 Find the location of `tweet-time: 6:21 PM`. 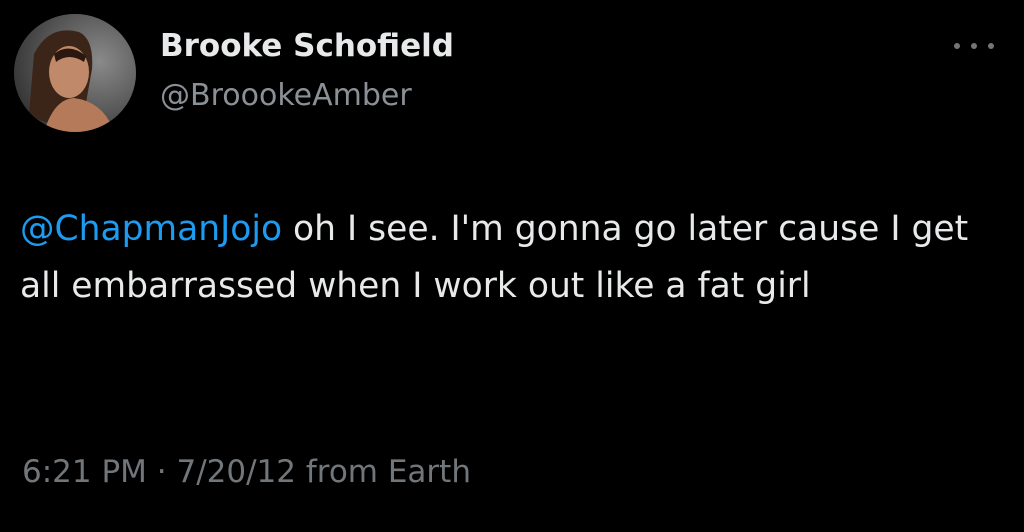

tweet-time: 6:21 PM is located at coordinates (84, 472).